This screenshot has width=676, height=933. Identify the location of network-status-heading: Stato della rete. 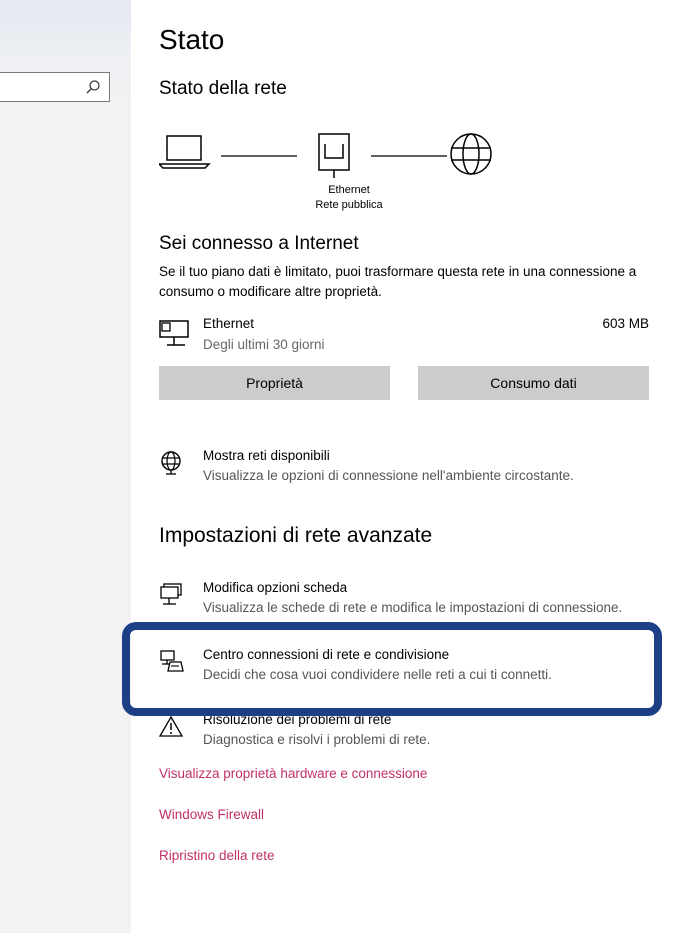
(223, 88).